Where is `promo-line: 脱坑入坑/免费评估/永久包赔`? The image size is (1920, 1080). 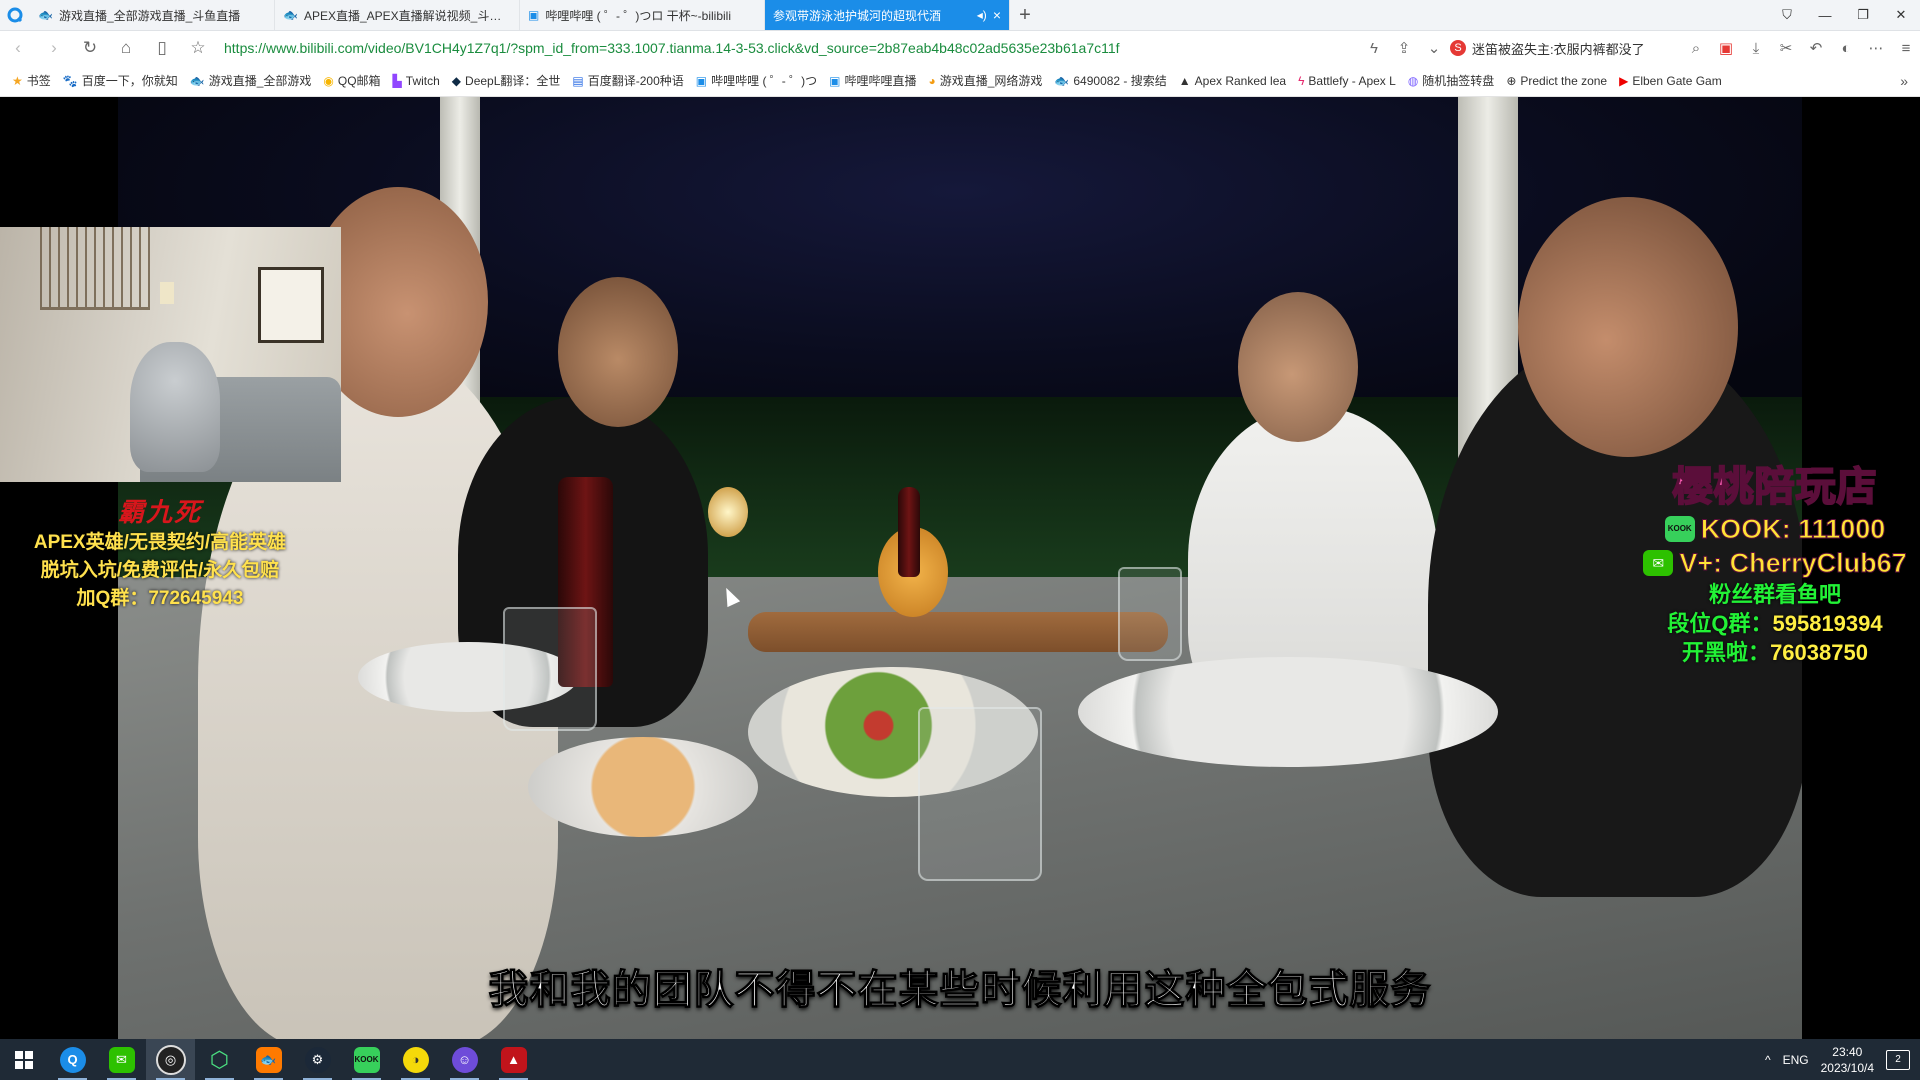
promo-line: 脱坑入坑/免费评估/永久包赔 is located at coordinates (160, 570).